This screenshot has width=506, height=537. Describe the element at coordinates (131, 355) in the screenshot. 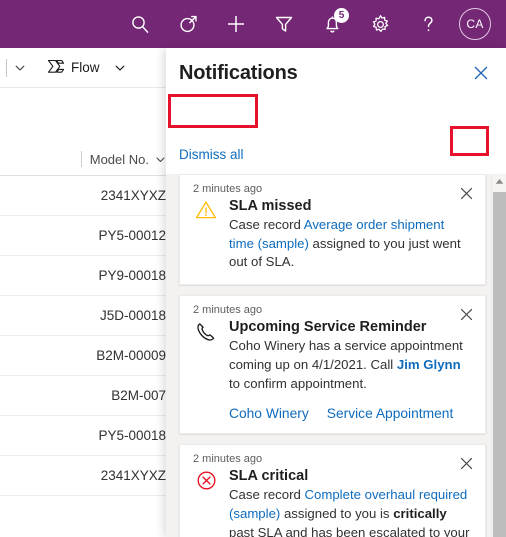

I see `cell-model-no: B2M-00009` at that location.